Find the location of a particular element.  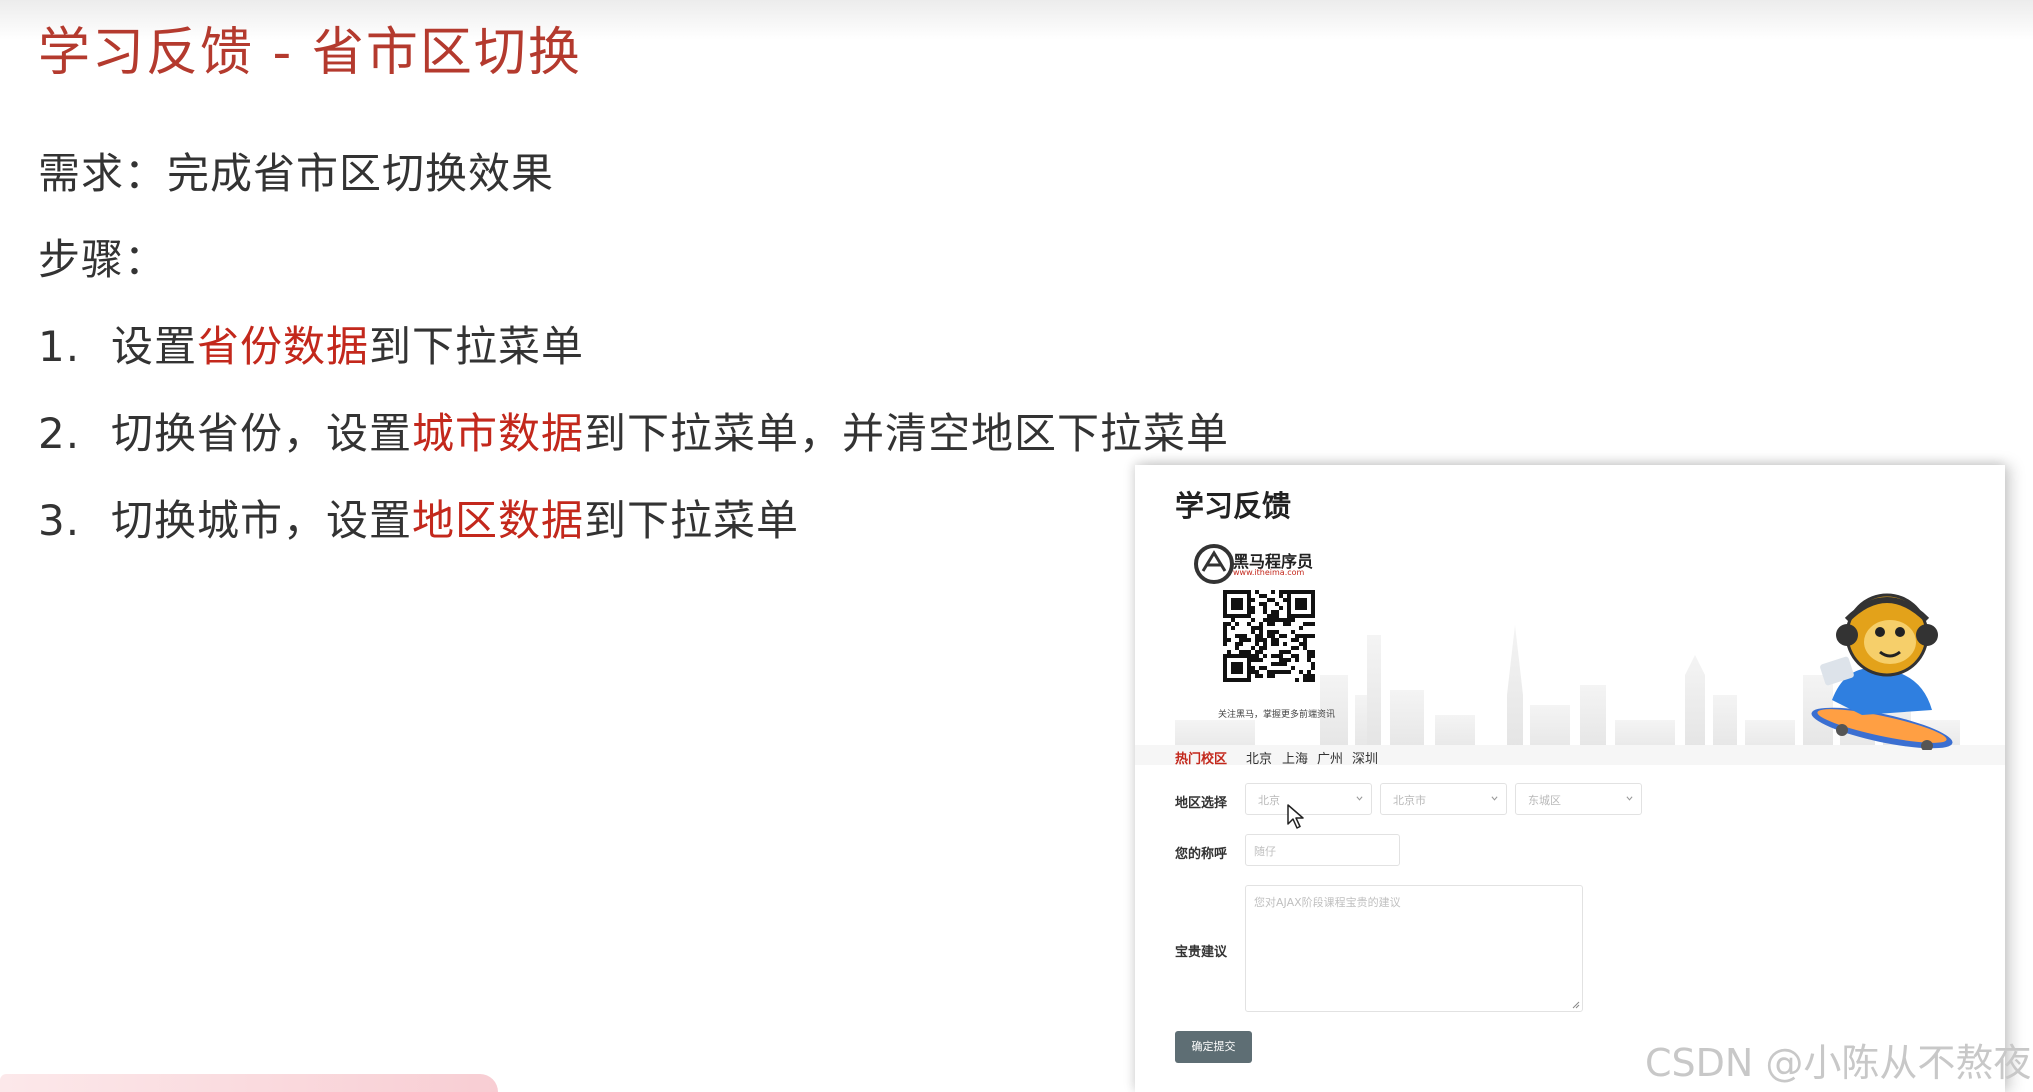

submit-button: 确定提交 is located at coordinates (1213, 1047).